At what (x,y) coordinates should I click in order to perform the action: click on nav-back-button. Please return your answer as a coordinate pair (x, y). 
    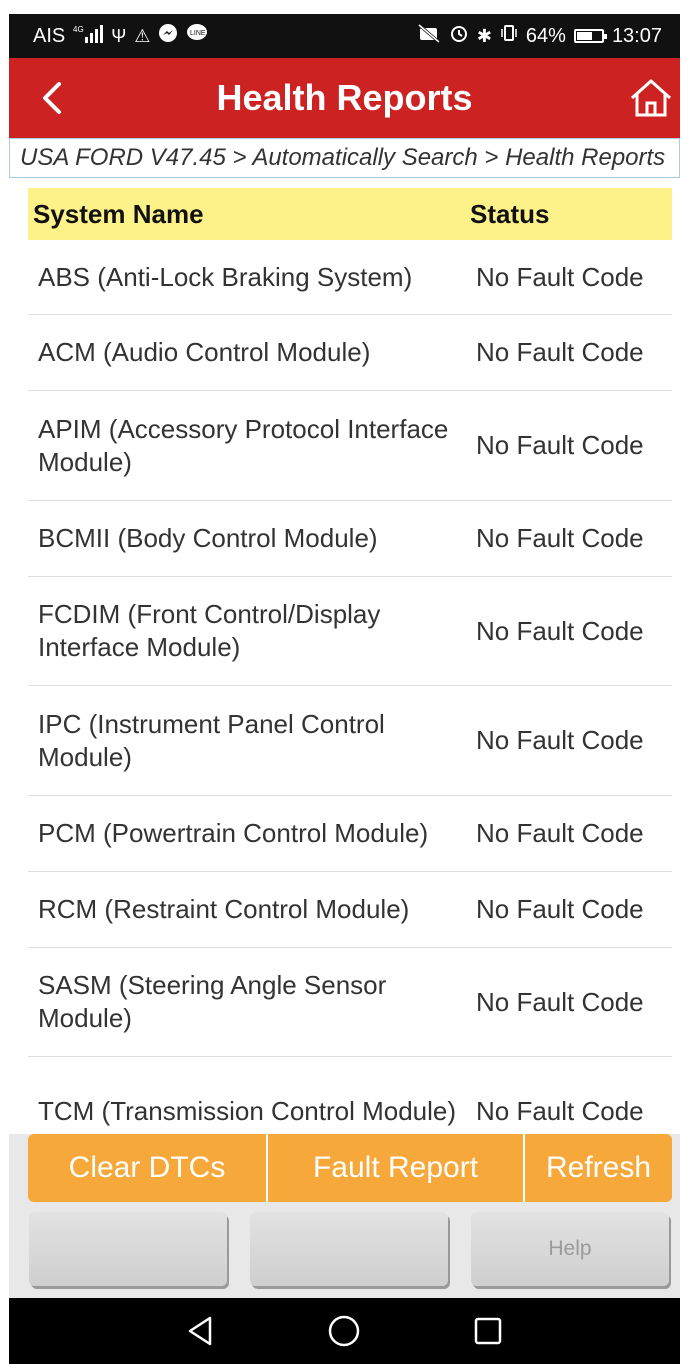
    Looking at the image, I should click on (201, 1331).